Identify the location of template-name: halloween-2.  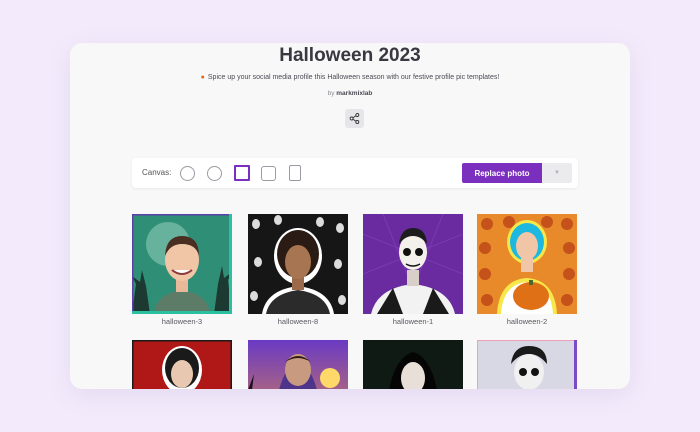
(527, 321).